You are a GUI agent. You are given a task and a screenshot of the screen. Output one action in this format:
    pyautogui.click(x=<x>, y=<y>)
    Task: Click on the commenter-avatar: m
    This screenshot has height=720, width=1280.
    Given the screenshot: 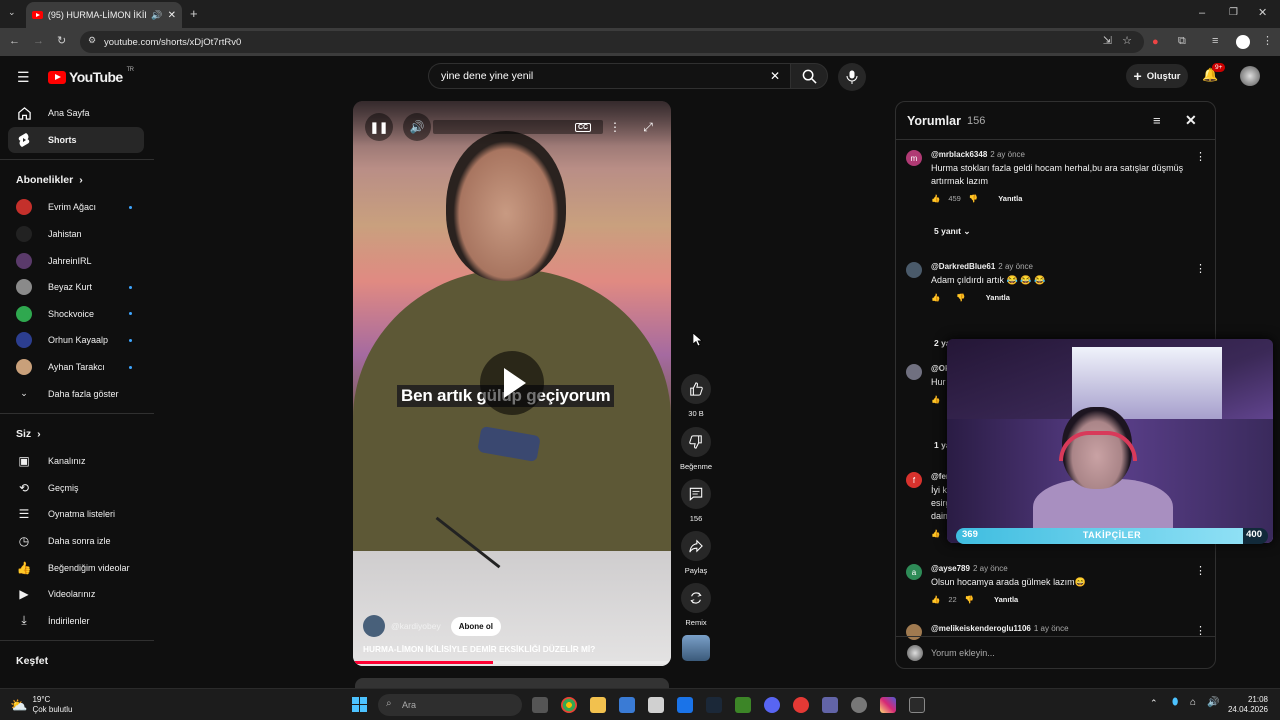 What is the action you would take?
    pyautogui.click(x=914, y=158)
    